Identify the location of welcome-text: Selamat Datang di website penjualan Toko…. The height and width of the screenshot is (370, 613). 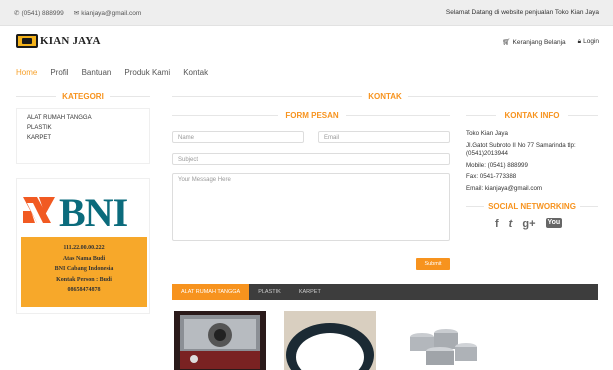
(522, 12).